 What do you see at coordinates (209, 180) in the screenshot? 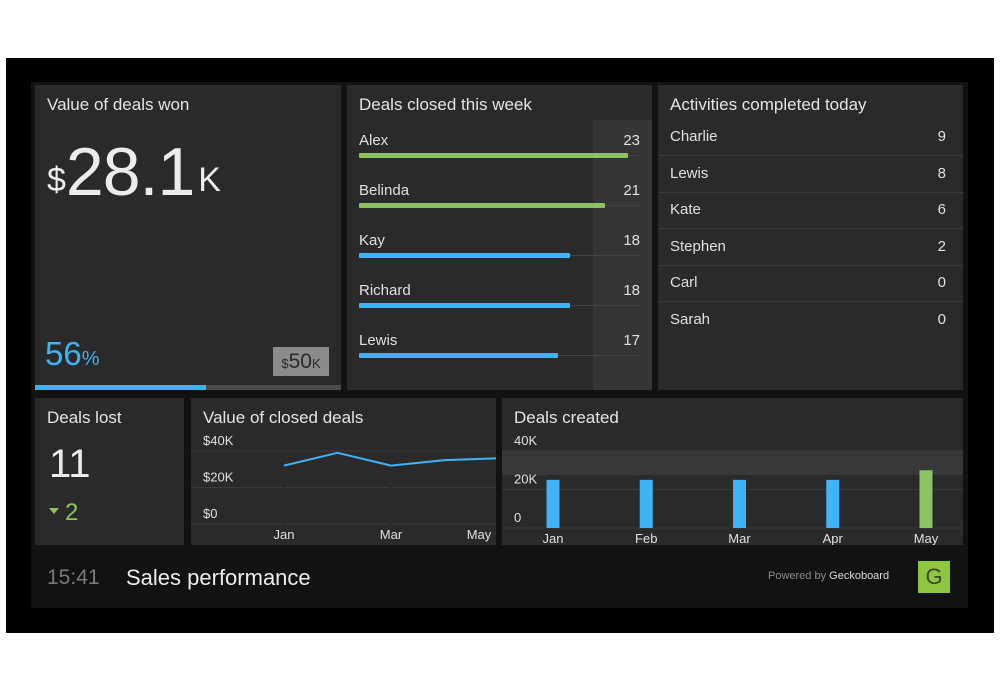
I see `value-suffix: K` at bounding box center [209, 180].